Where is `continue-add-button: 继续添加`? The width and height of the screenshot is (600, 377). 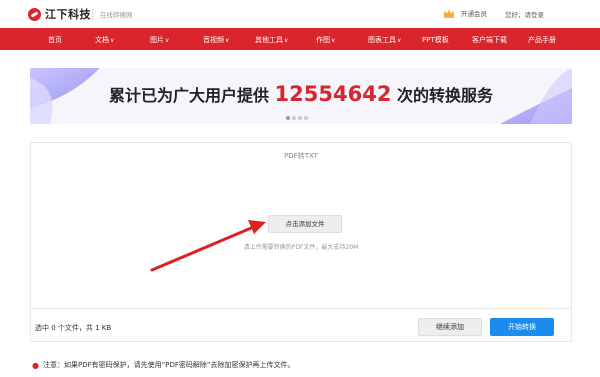 continue-add-button: 继续添加 is located at coordinates (450, 327).